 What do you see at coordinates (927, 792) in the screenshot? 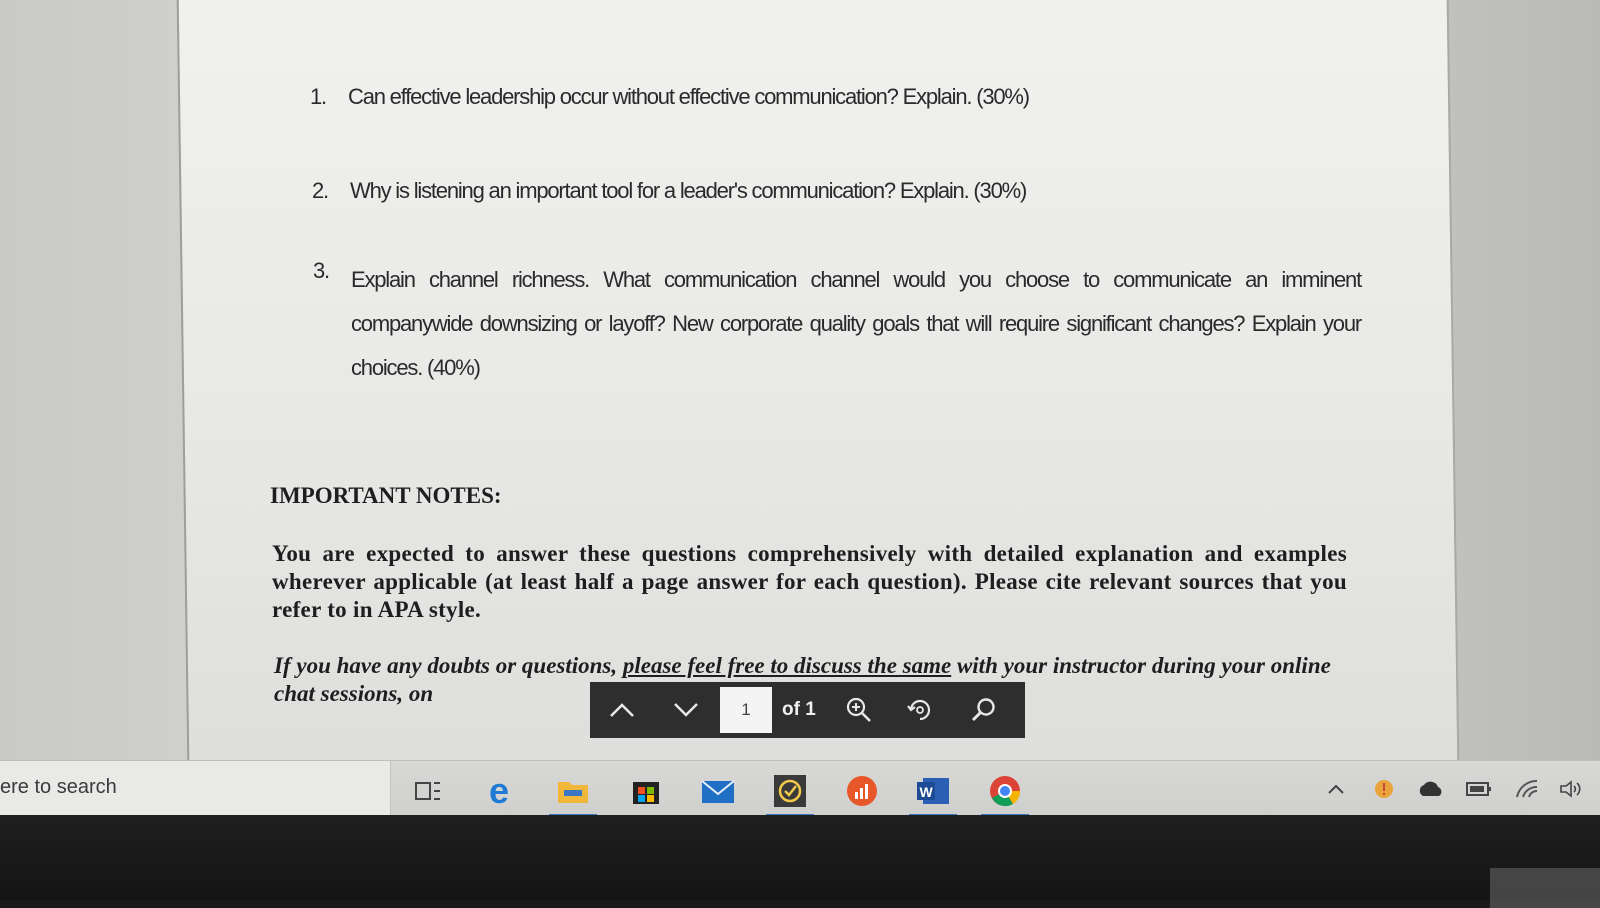
I see `svg-text: W` at bounding box center [927, 792].